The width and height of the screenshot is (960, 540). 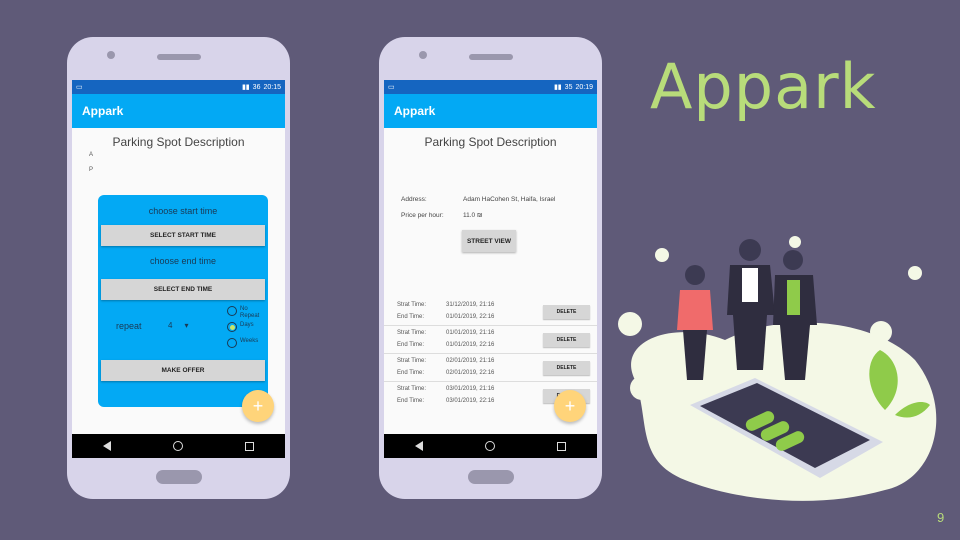 I want to click on repeat-count-value: 4, so click(x=170, y=325).